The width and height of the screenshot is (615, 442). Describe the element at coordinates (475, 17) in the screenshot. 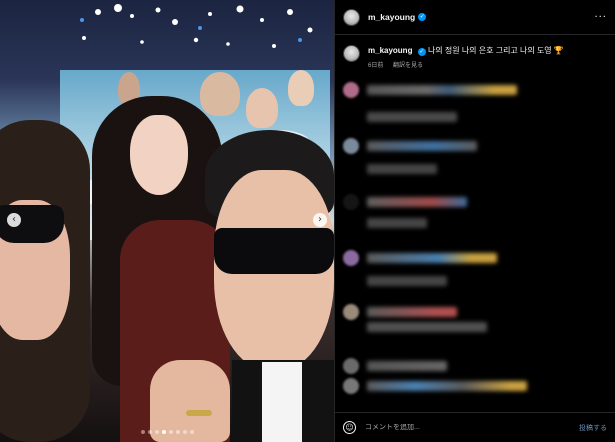

I see `post-header: m_kayoung ✓ ···` at that location.